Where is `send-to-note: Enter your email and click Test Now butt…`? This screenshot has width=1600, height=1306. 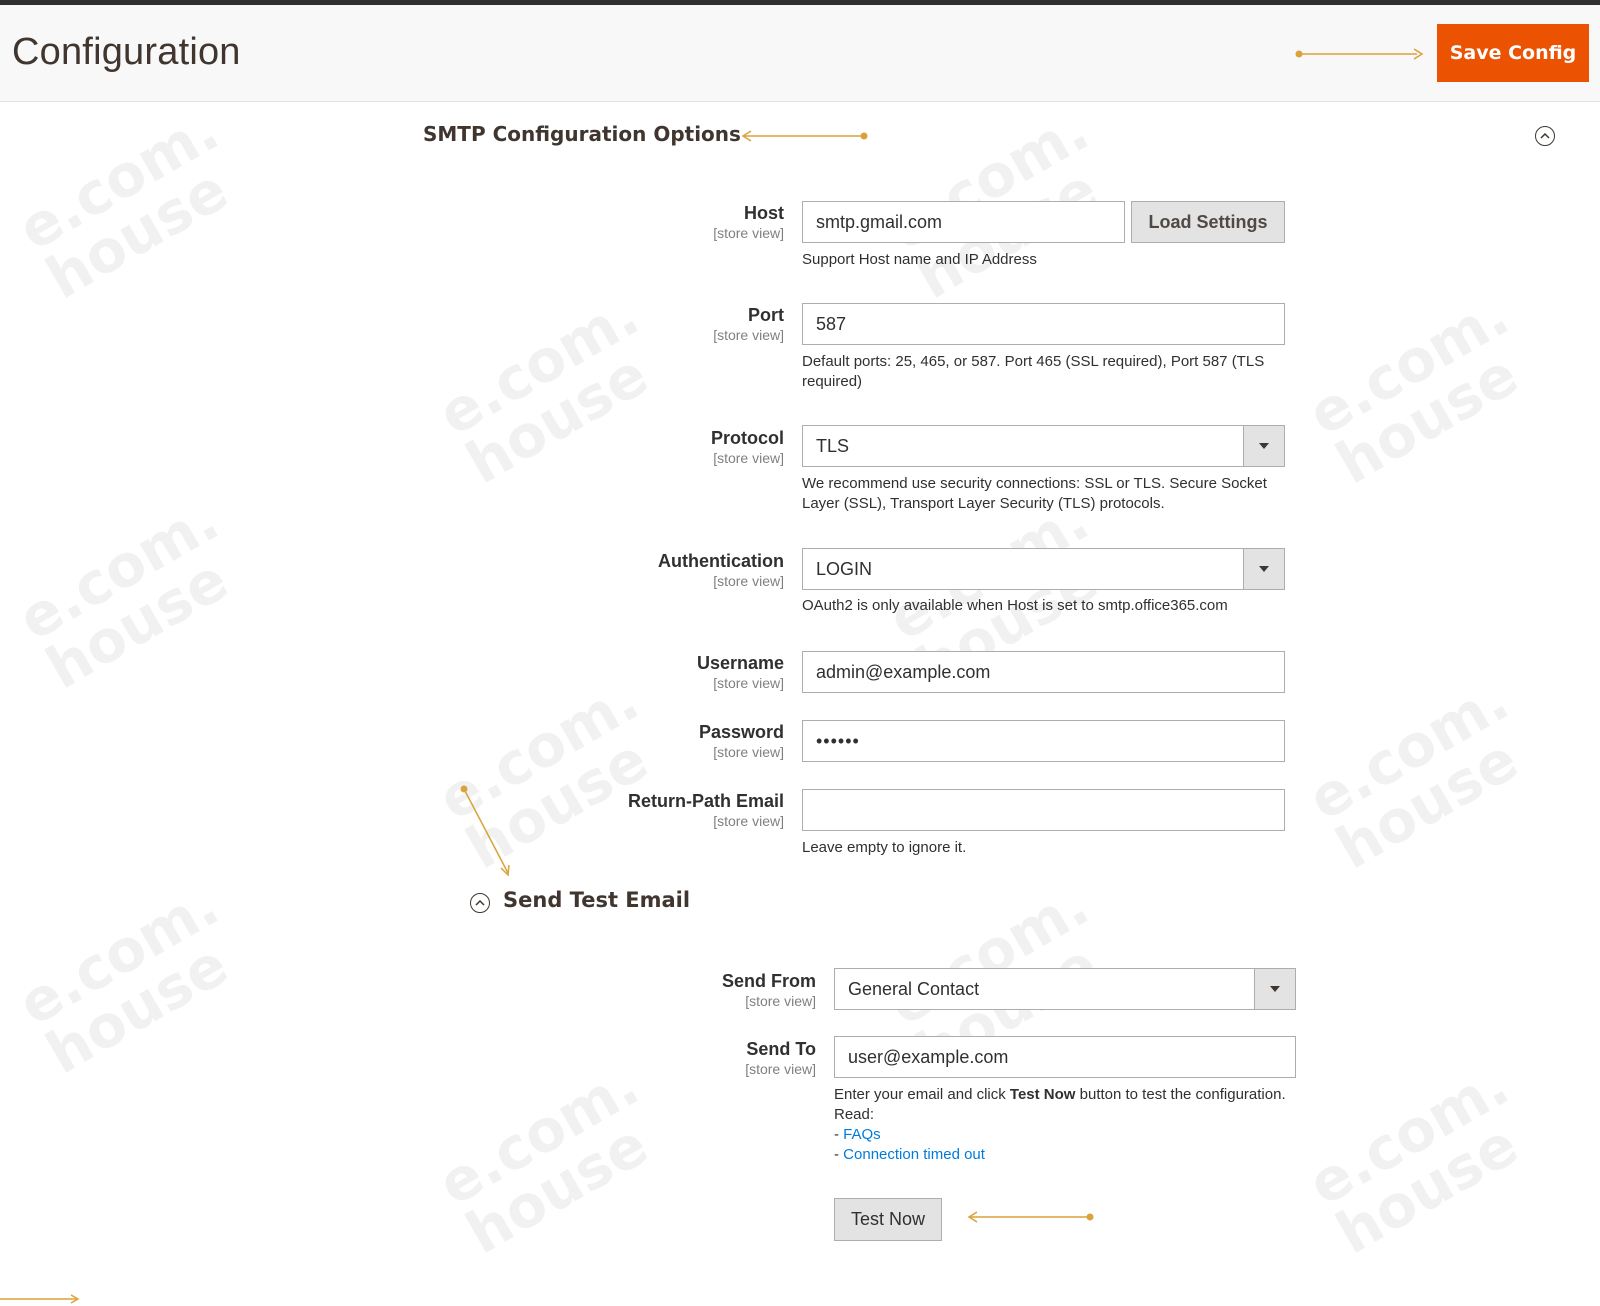 send-to-note: Enter your email and click Test Now butt… is located at coordinates (1069, 1125).